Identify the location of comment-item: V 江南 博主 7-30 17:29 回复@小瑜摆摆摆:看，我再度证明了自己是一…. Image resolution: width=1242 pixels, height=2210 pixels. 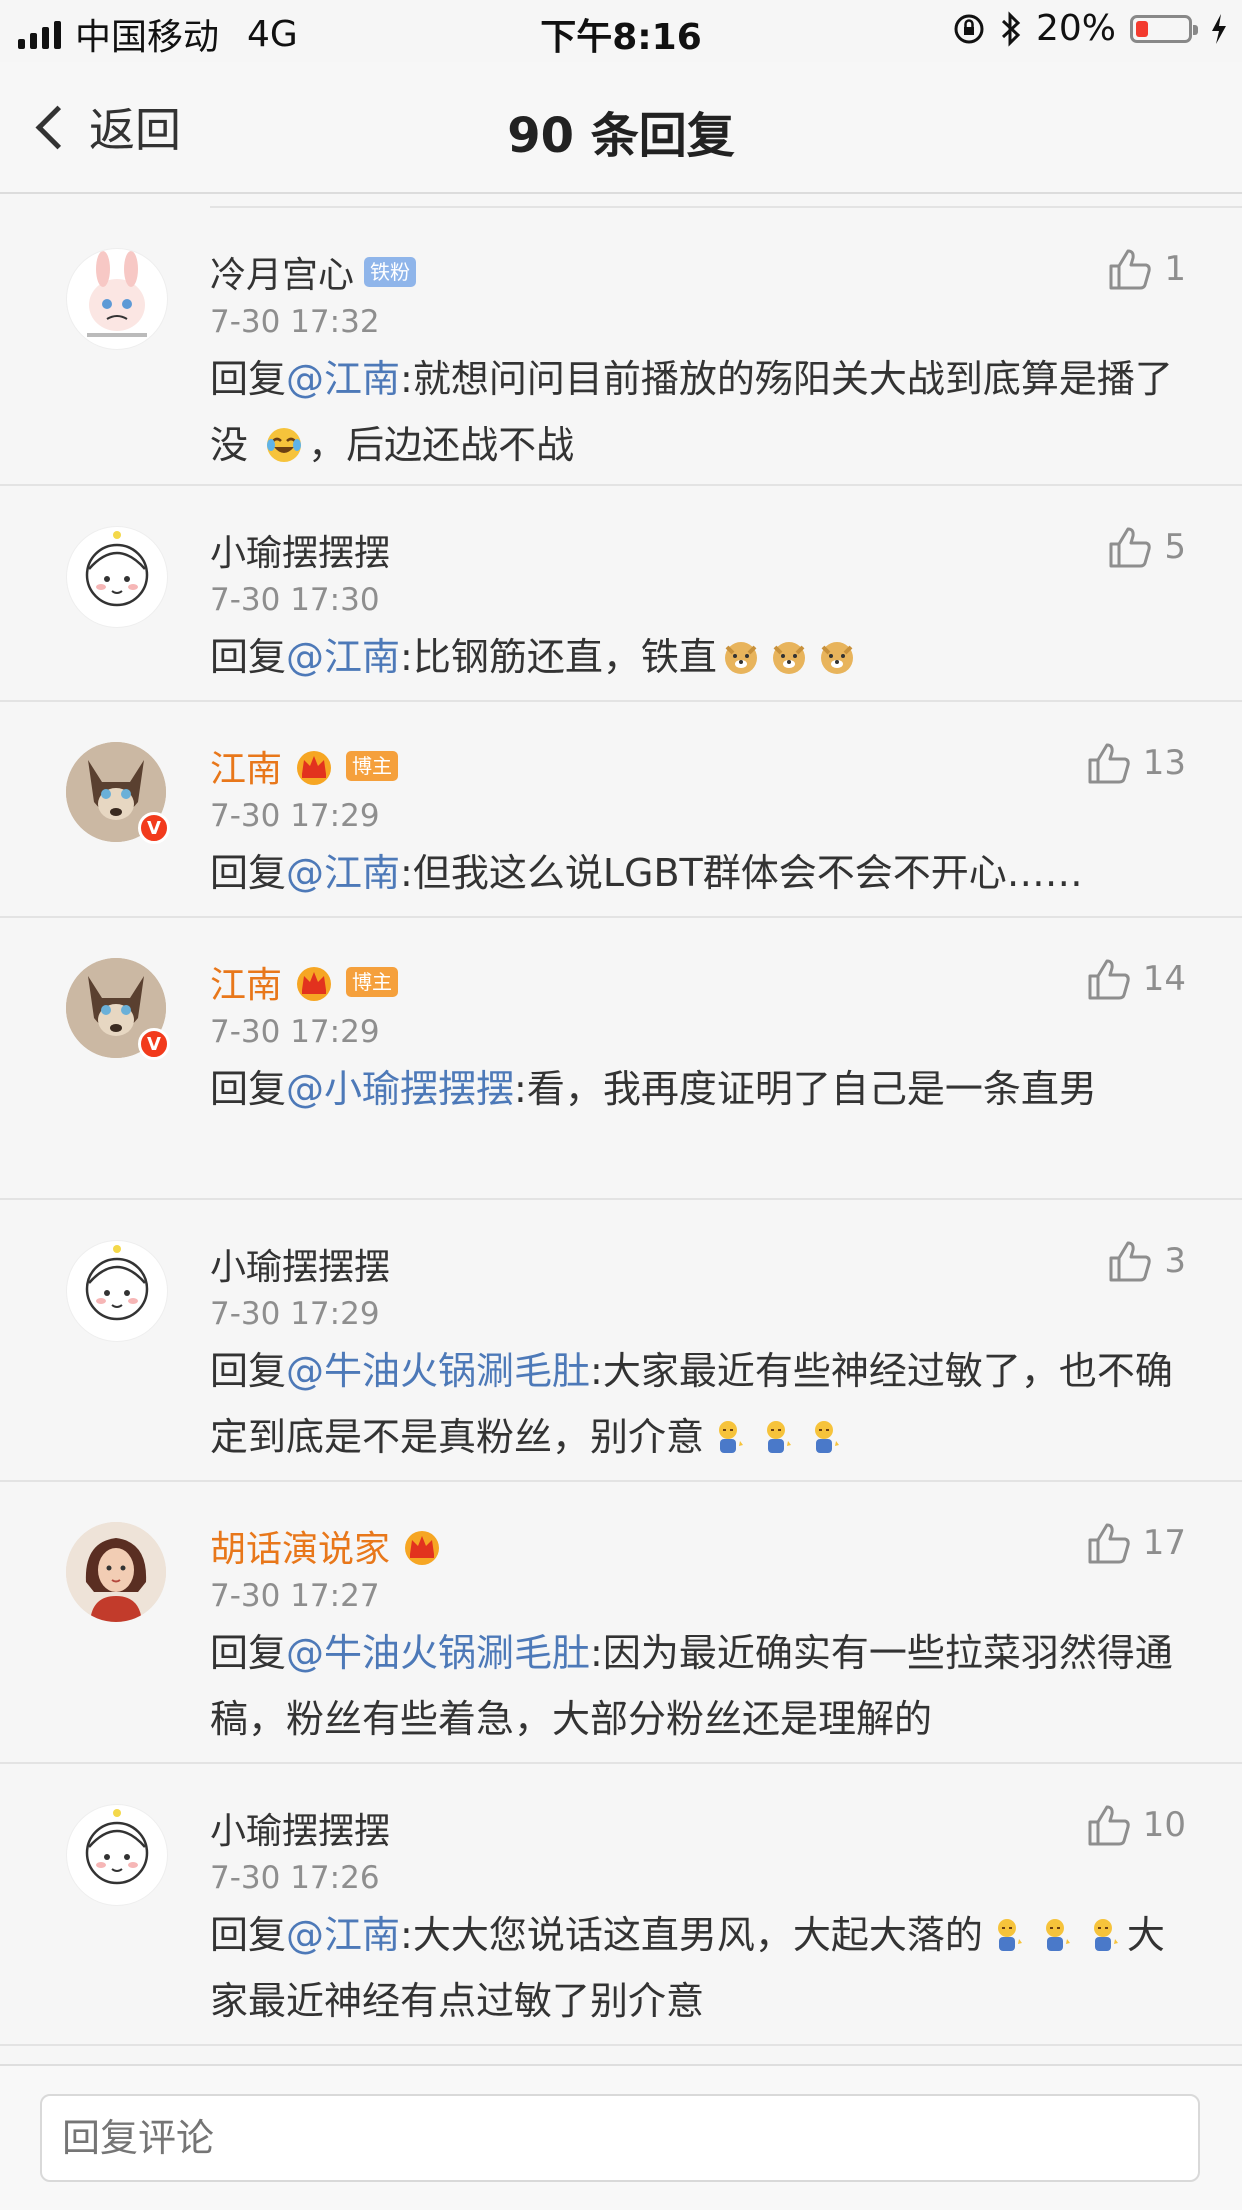
(621, 1059).